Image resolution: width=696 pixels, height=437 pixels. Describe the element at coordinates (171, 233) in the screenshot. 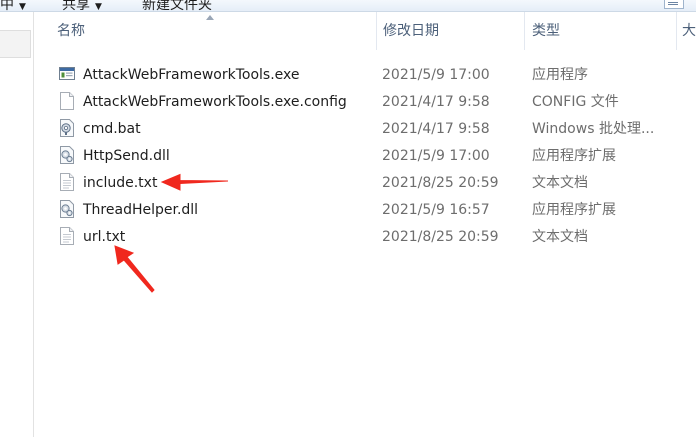

I see `annotation-layer` at that location.